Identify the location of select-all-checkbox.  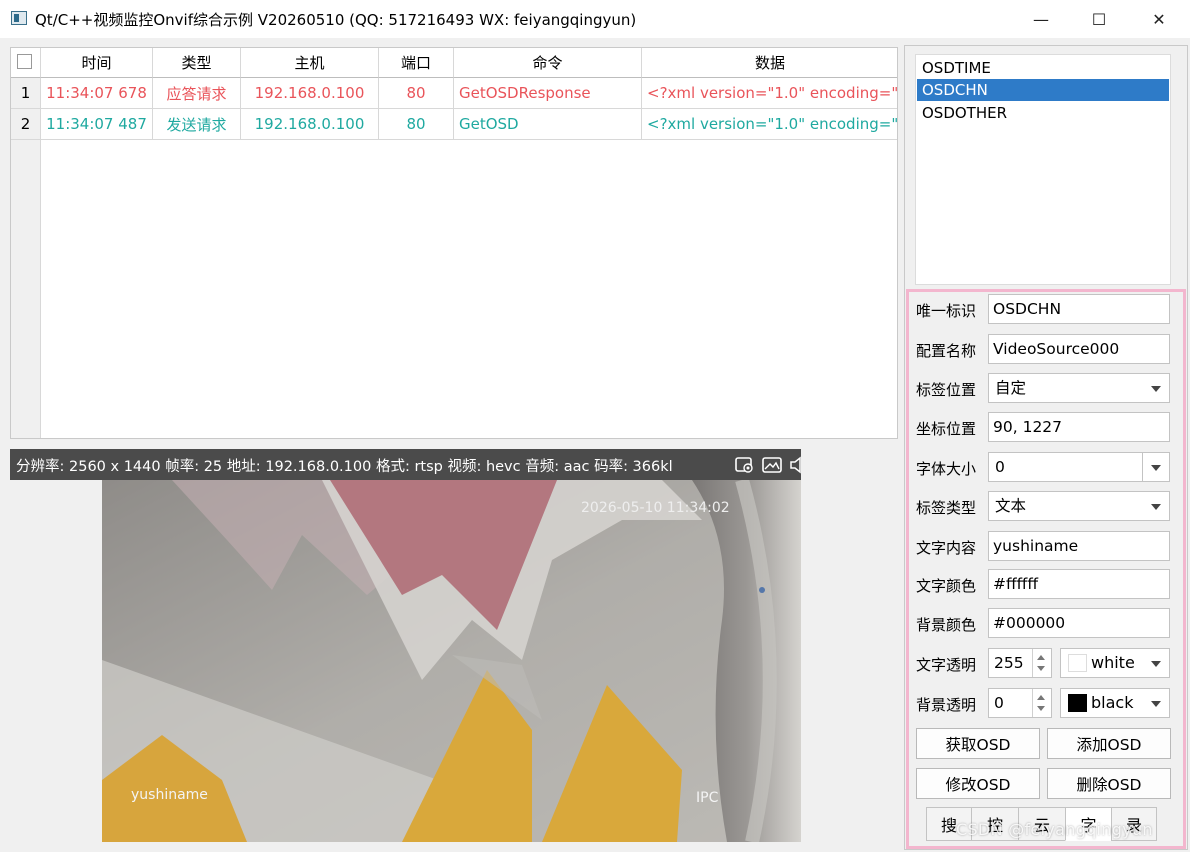
(24, 61).